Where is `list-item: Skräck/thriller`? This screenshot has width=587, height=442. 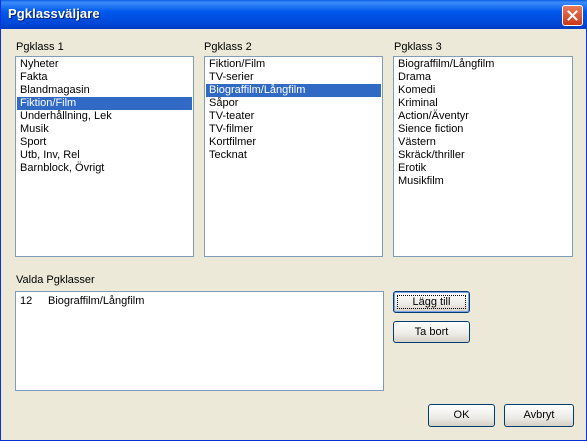 list-item: Skräck/thriller is located at coordinates (483, 155).